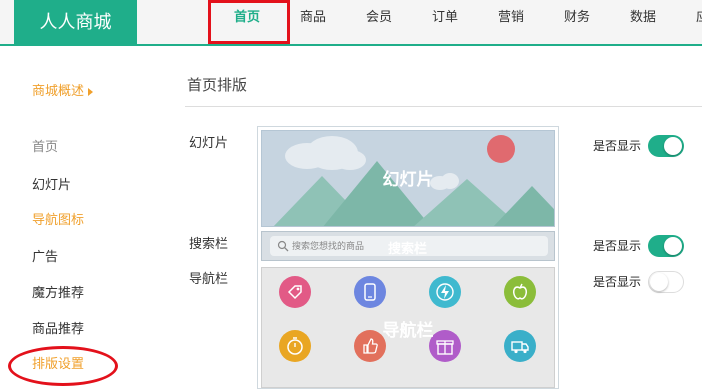 Image resolution: width=702 pixels, height=389 pixels. Describe the element at coordinates (58, 218) in the screenshot. I see `sidebar-item-nav-icons: 导航图标` at that location.